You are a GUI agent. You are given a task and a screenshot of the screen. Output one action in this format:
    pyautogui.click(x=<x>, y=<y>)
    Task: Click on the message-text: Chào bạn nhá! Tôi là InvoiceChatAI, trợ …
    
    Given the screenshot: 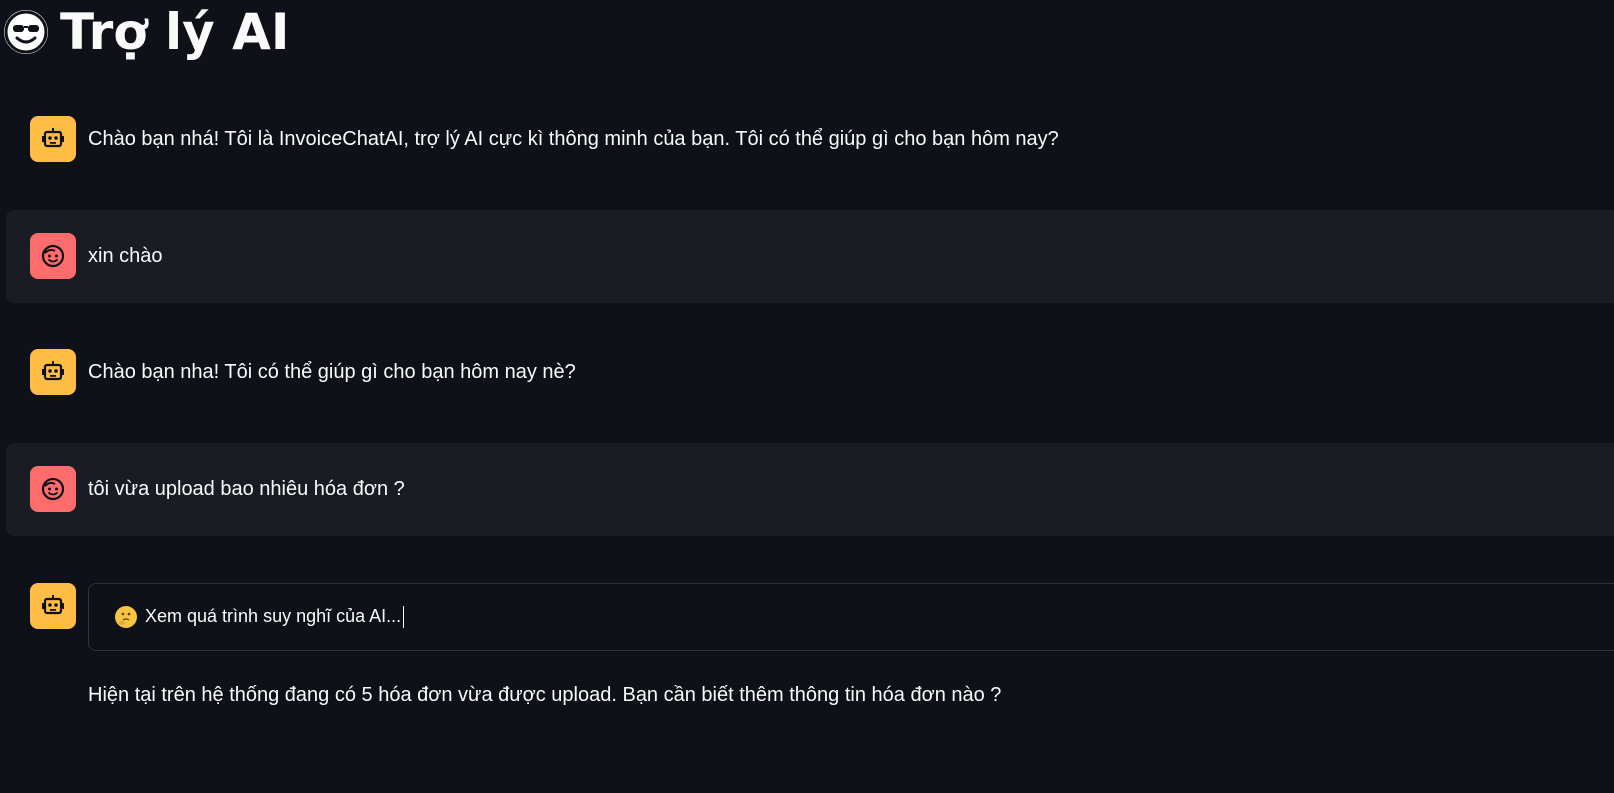 What is the action you would take?
    pyautogui.click(x=573, y=139)
    